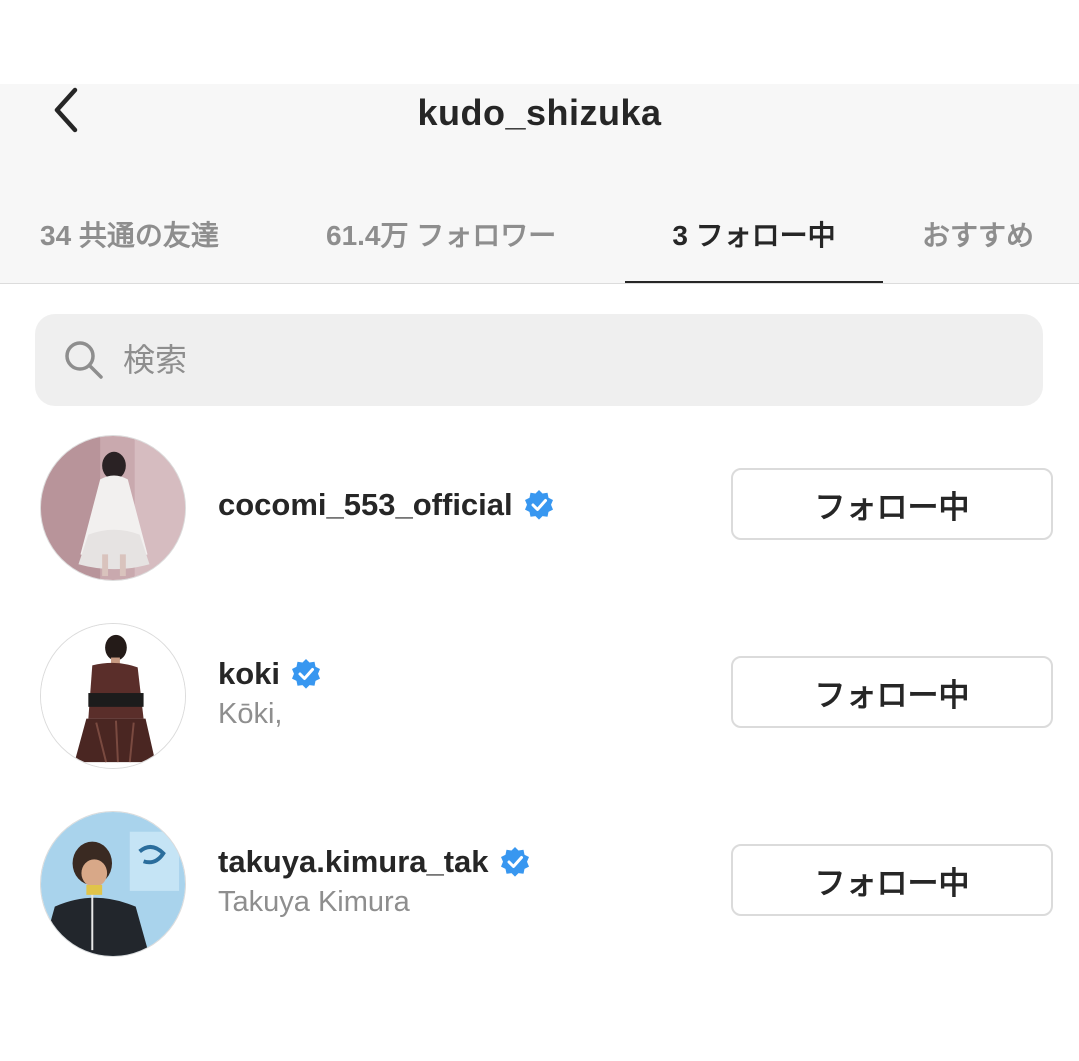  I want to click on tab-following: 3 フォロー中, so click(754, 244).